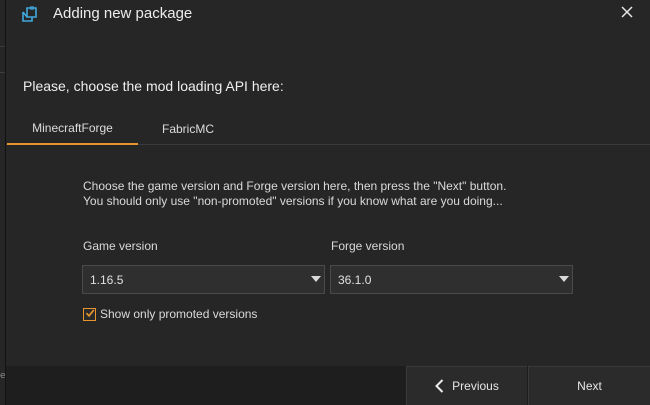 The height and width of the screenshot is (405, 650). I want to click on tab-fabricmc: FabricMC, so click(188, 128).